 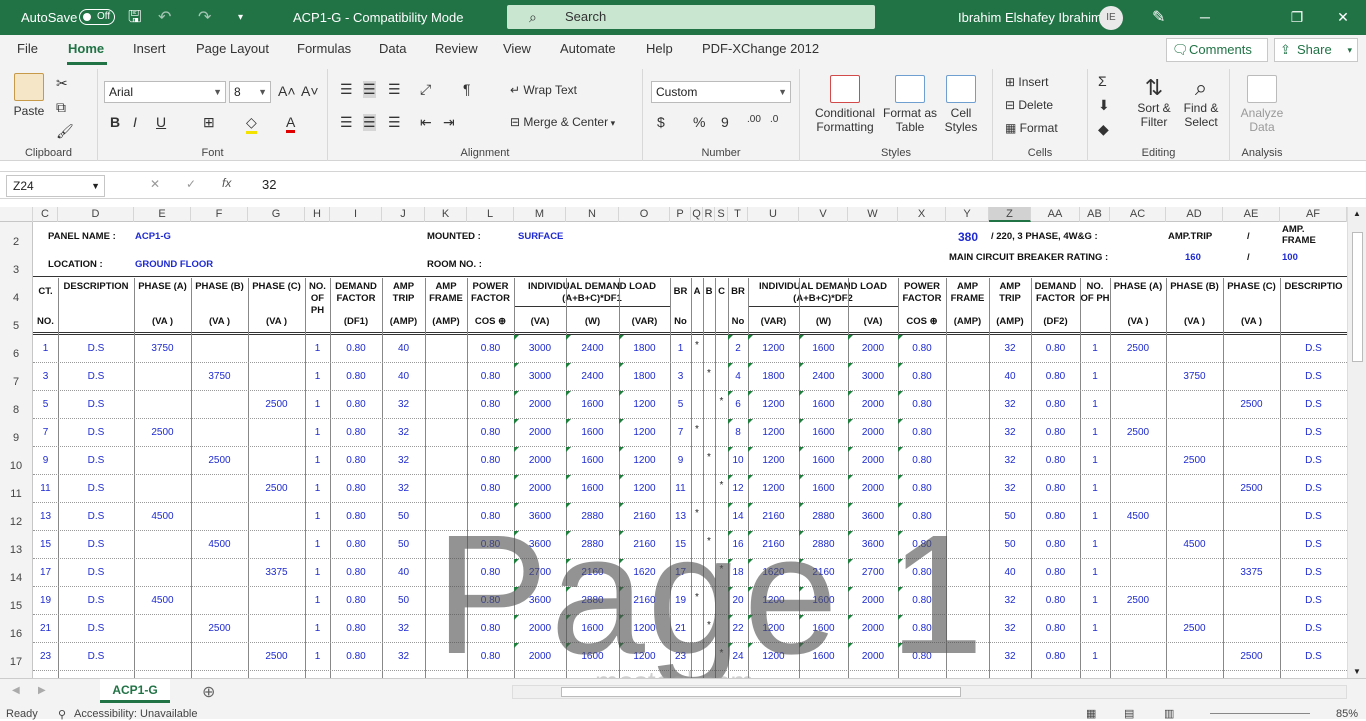 I want to click on row-header-15: 15, so click(x=16, y=606).